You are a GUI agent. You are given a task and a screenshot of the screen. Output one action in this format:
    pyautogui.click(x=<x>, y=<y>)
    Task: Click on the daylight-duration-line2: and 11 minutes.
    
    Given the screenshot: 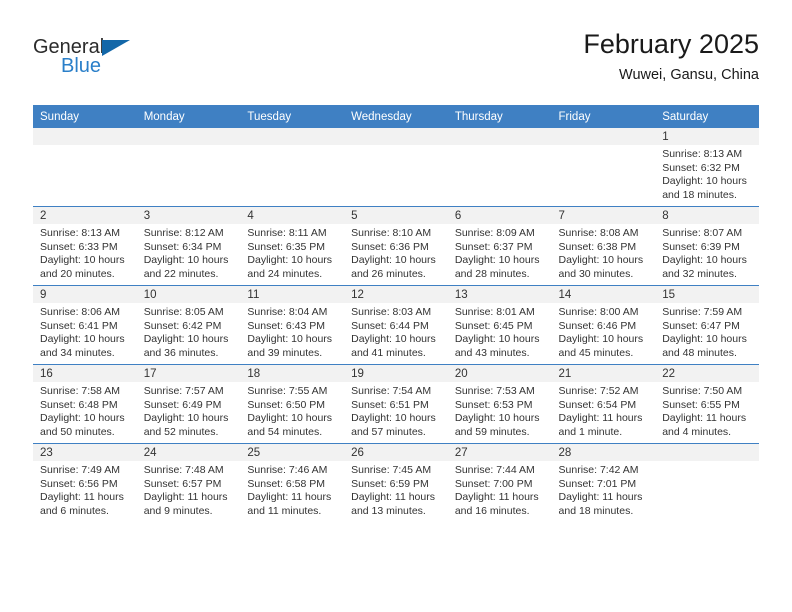 What is the action you would take?
    pyautogui.click(x=284, y=510)
    